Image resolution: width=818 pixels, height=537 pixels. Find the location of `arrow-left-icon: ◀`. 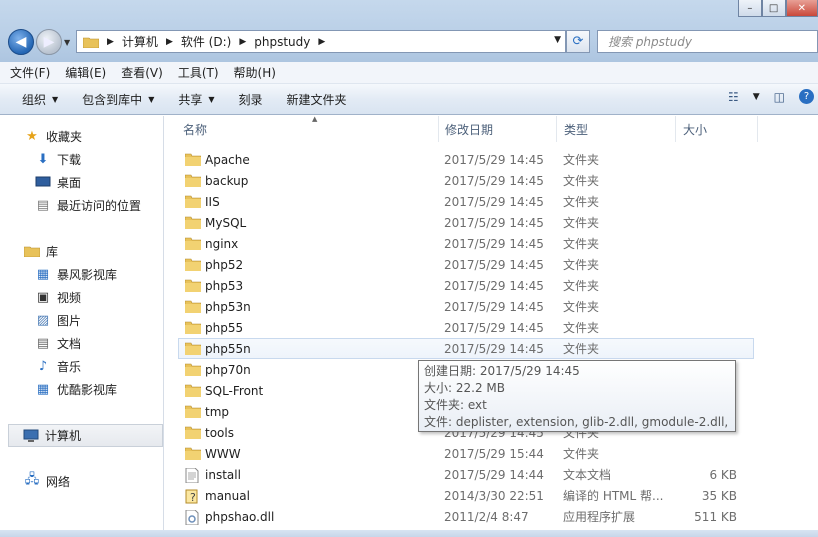

arrow-left-icon: ◀ is located at coordinates (21, 42).